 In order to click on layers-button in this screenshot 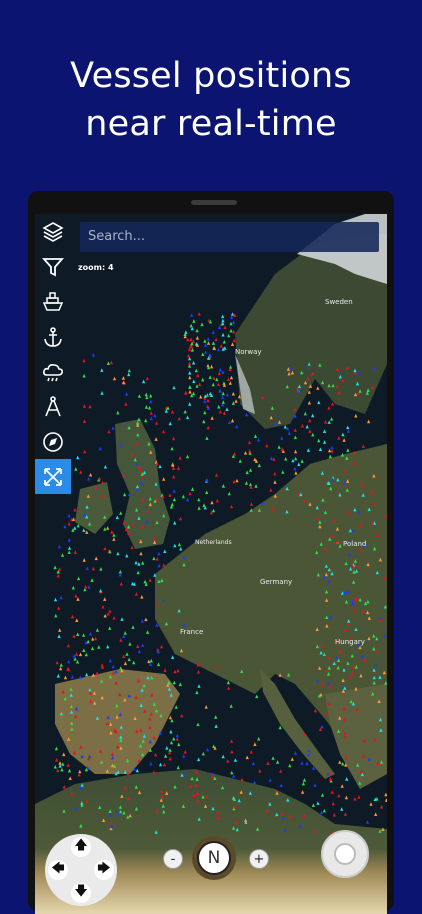, I will do `click(53, 231)`.